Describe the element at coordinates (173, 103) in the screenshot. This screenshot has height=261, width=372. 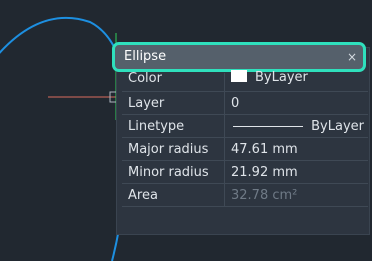
I see `property-label: Layer` at that location.